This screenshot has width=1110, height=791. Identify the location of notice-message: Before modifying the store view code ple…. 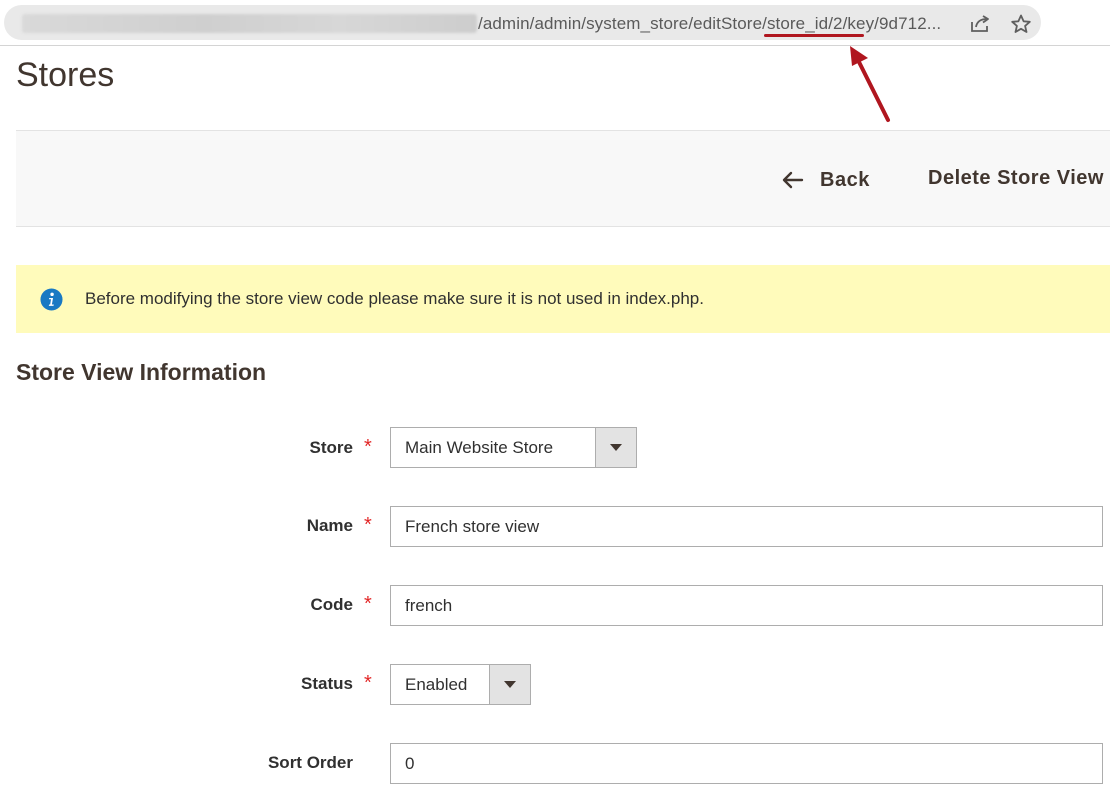
(563, 299).